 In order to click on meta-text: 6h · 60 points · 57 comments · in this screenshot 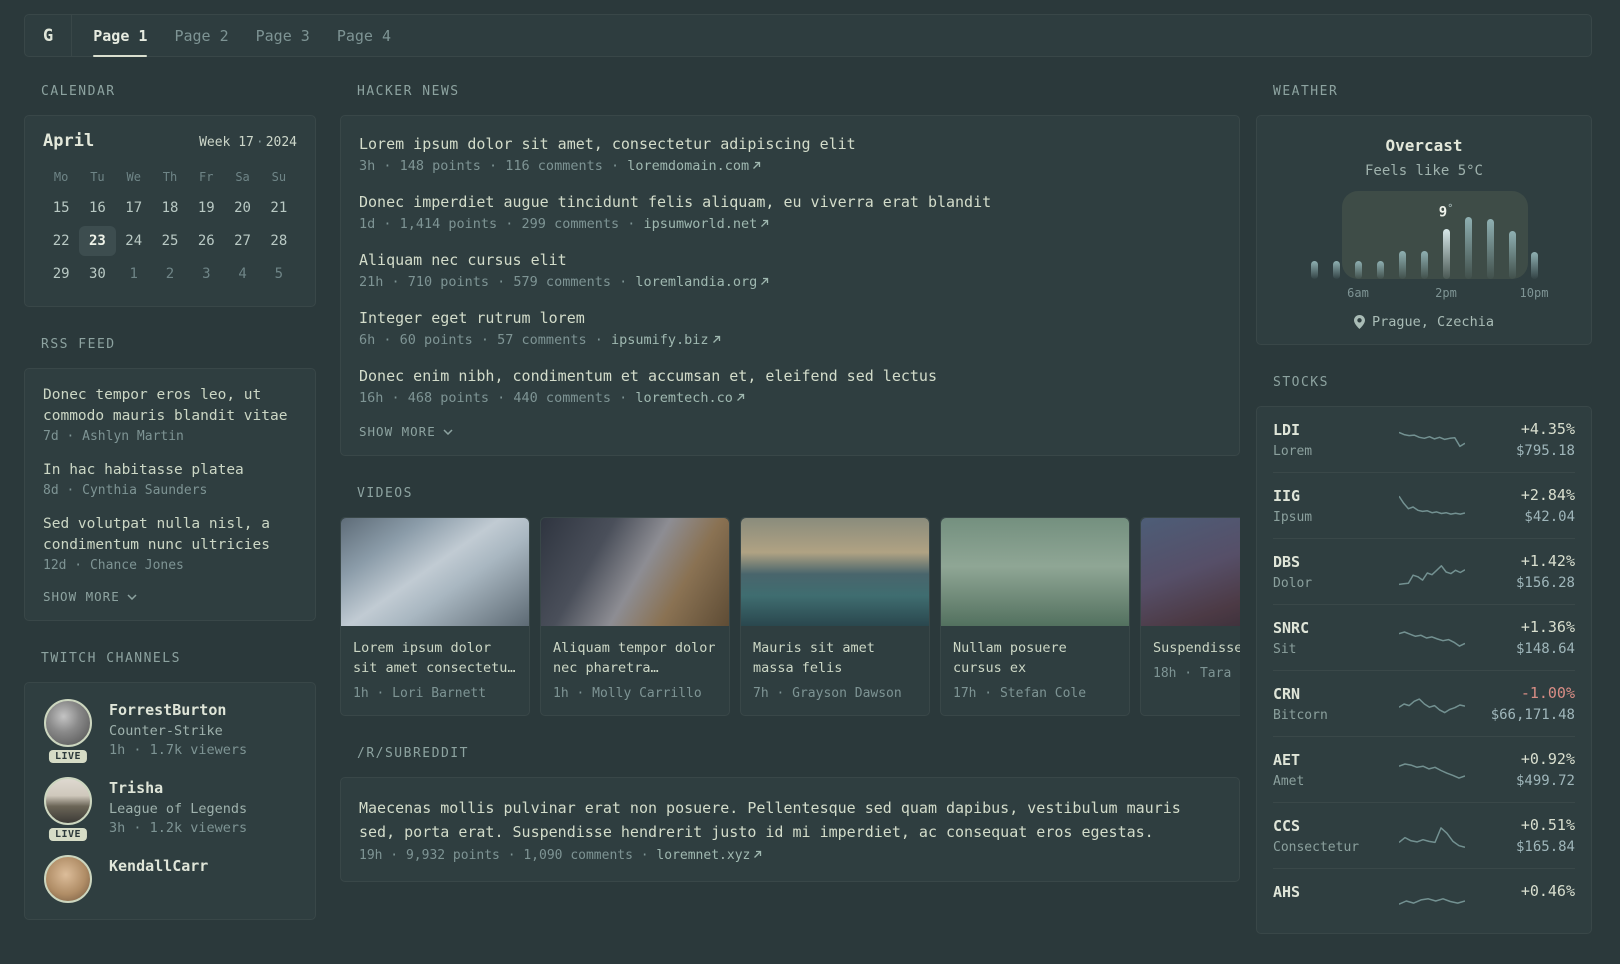, I will do `click(485, 340)`.